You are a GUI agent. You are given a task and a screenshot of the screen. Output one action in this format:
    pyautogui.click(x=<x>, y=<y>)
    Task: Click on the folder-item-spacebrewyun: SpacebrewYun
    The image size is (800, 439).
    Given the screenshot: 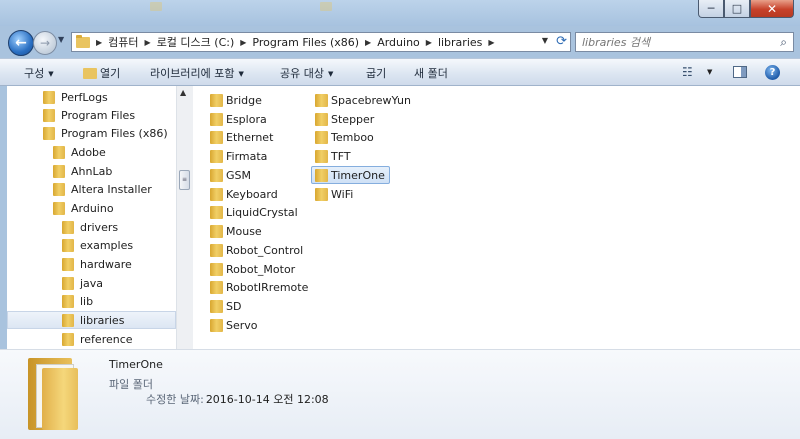 What is the action you would take?
    pyautogui.click(x=365, y=100)
    